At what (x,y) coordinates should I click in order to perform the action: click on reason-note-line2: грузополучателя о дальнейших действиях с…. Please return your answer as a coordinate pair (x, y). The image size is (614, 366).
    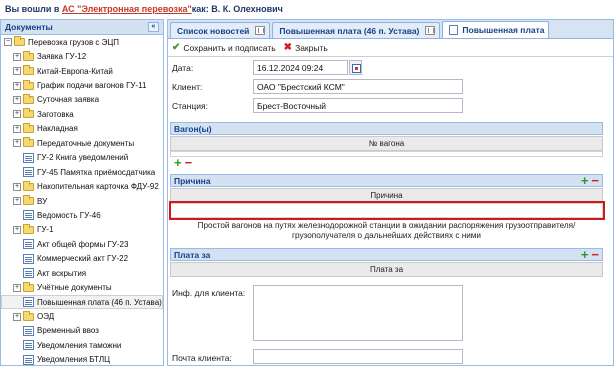
    Looking at the image, I should click on (386, 235).